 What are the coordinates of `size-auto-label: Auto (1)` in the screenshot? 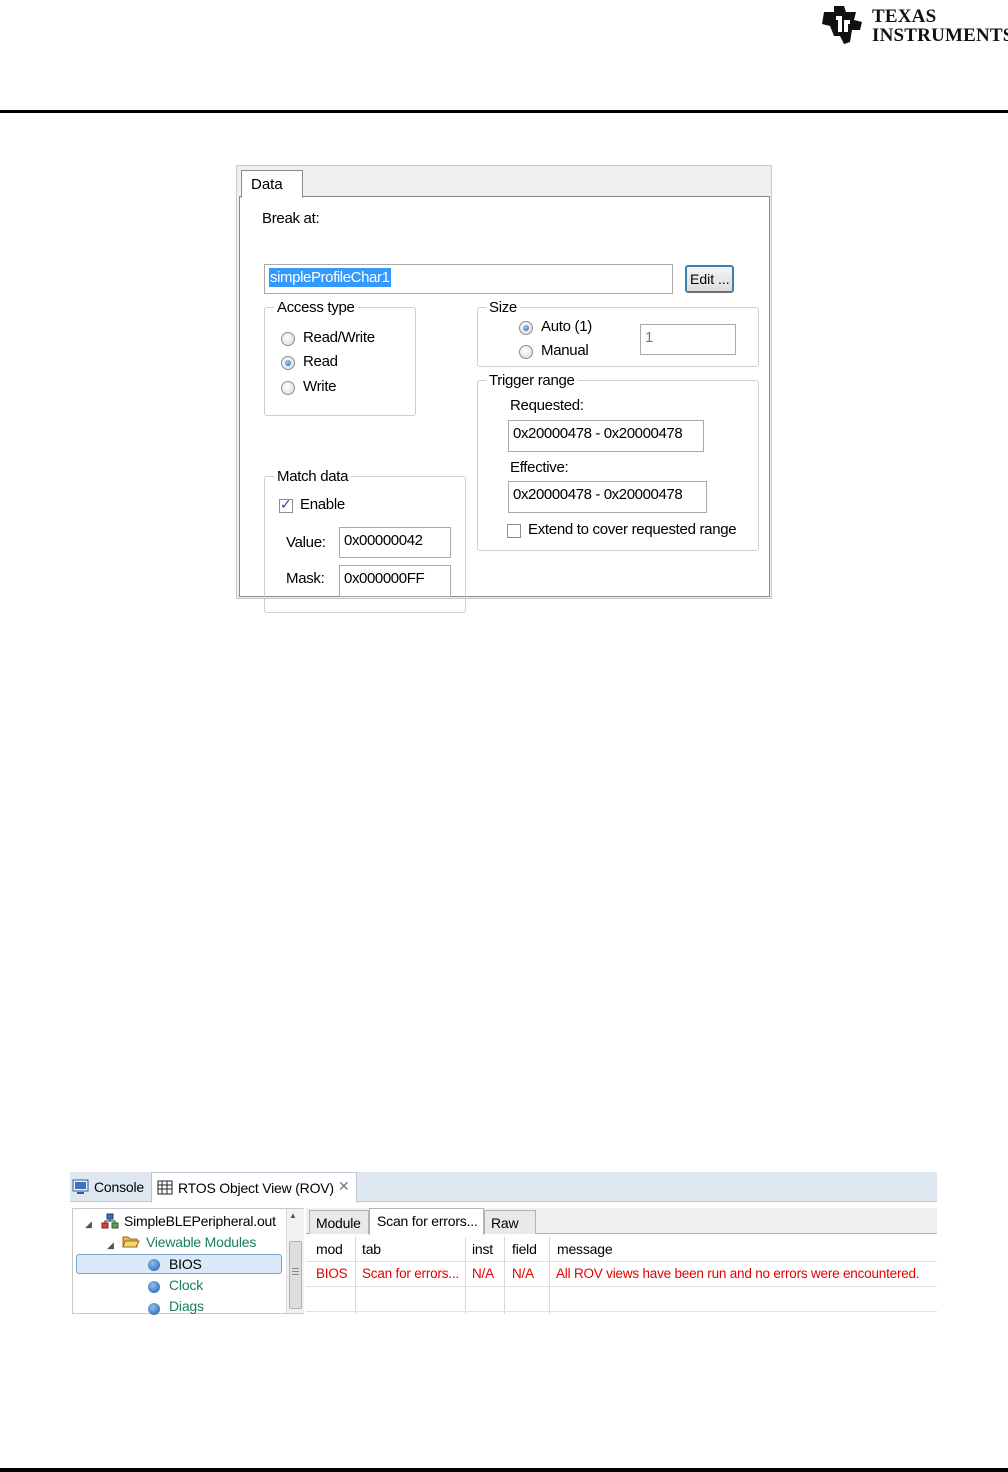 It's located at (566, 326).